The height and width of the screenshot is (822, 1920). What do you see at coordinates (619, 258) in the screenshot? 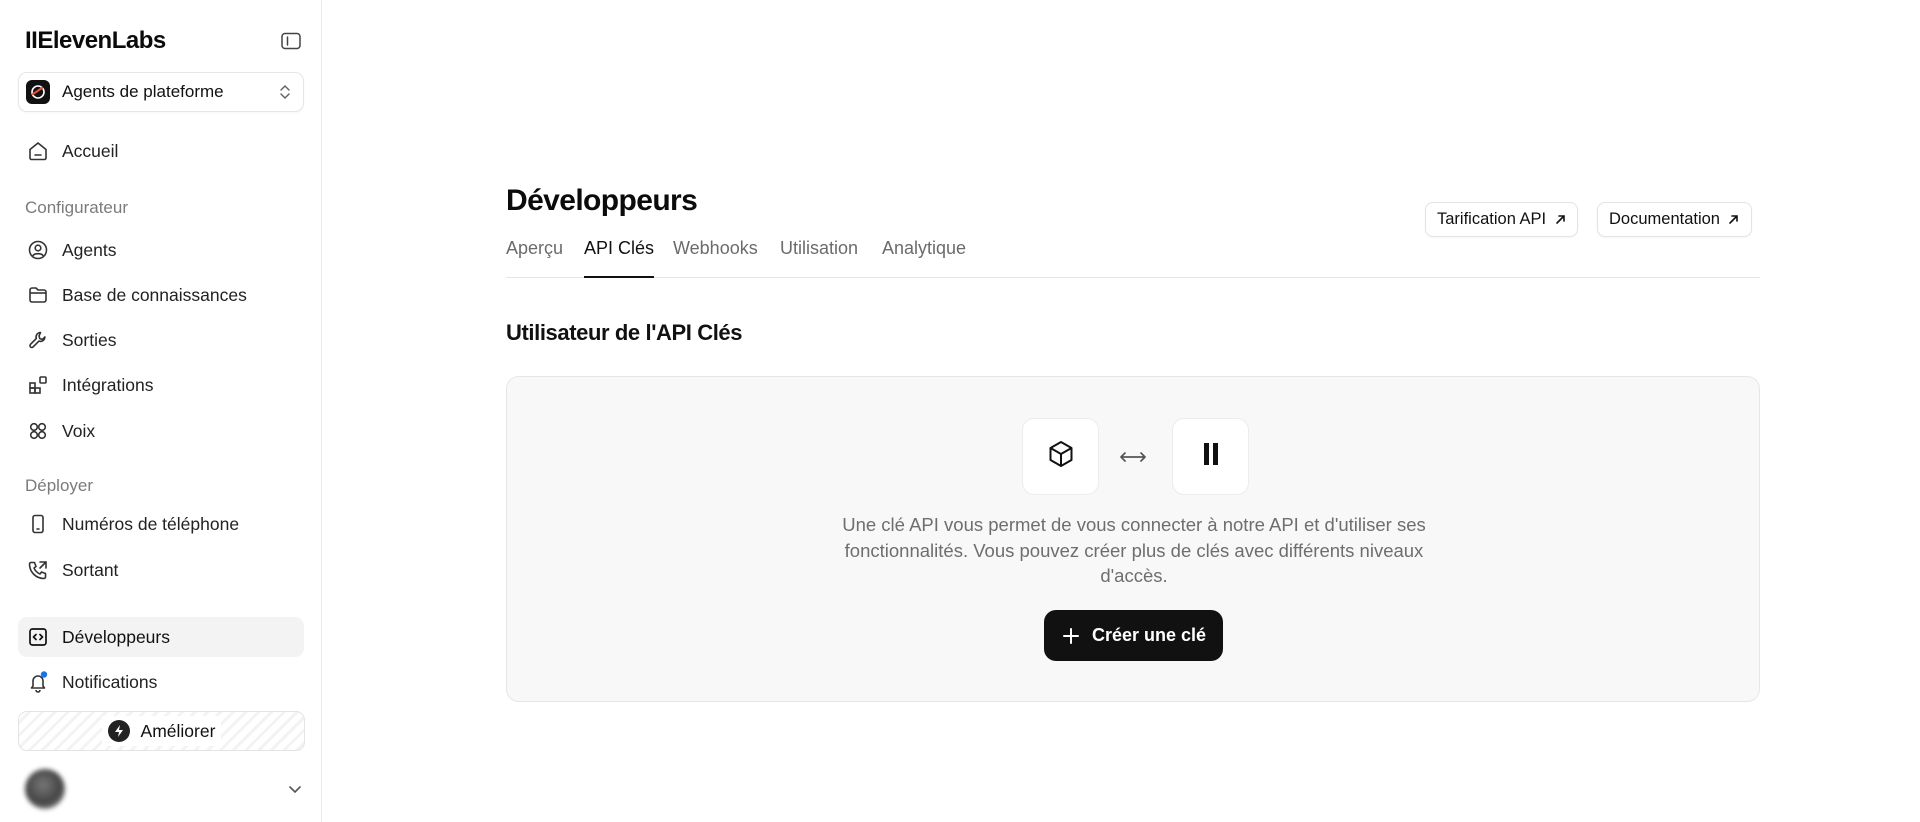
I see `tab-api-keys: API Clés` at bounding box center [619, 258].